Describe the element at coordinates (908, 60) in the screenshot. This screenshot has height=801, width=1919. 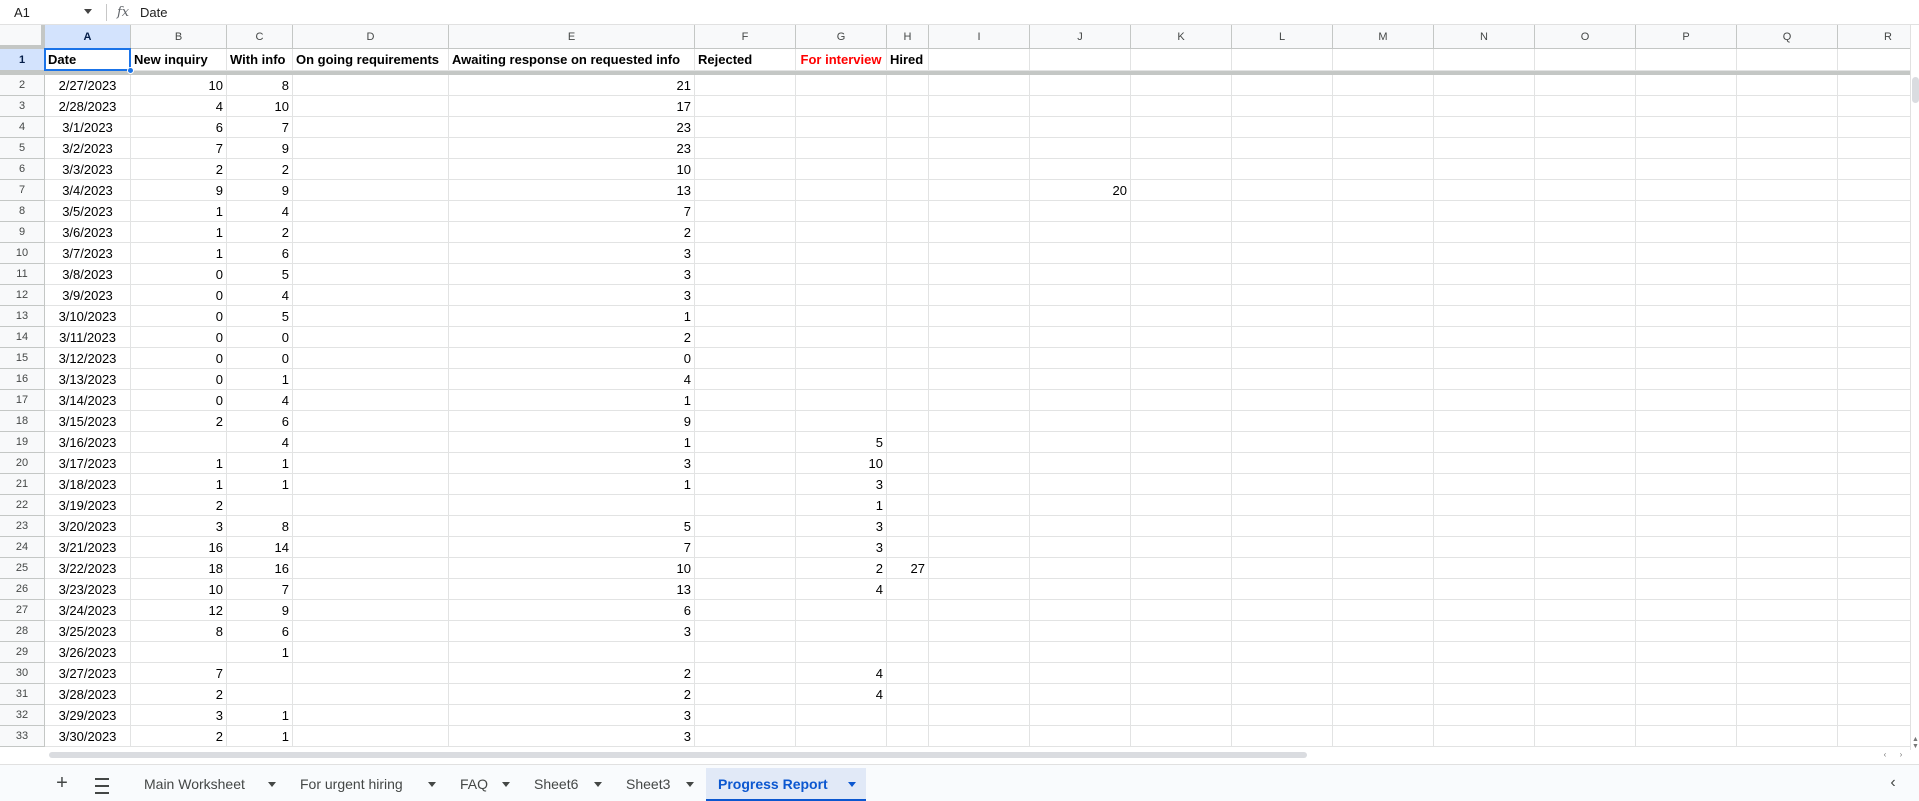
I see `header-cell: Hired` at that location.